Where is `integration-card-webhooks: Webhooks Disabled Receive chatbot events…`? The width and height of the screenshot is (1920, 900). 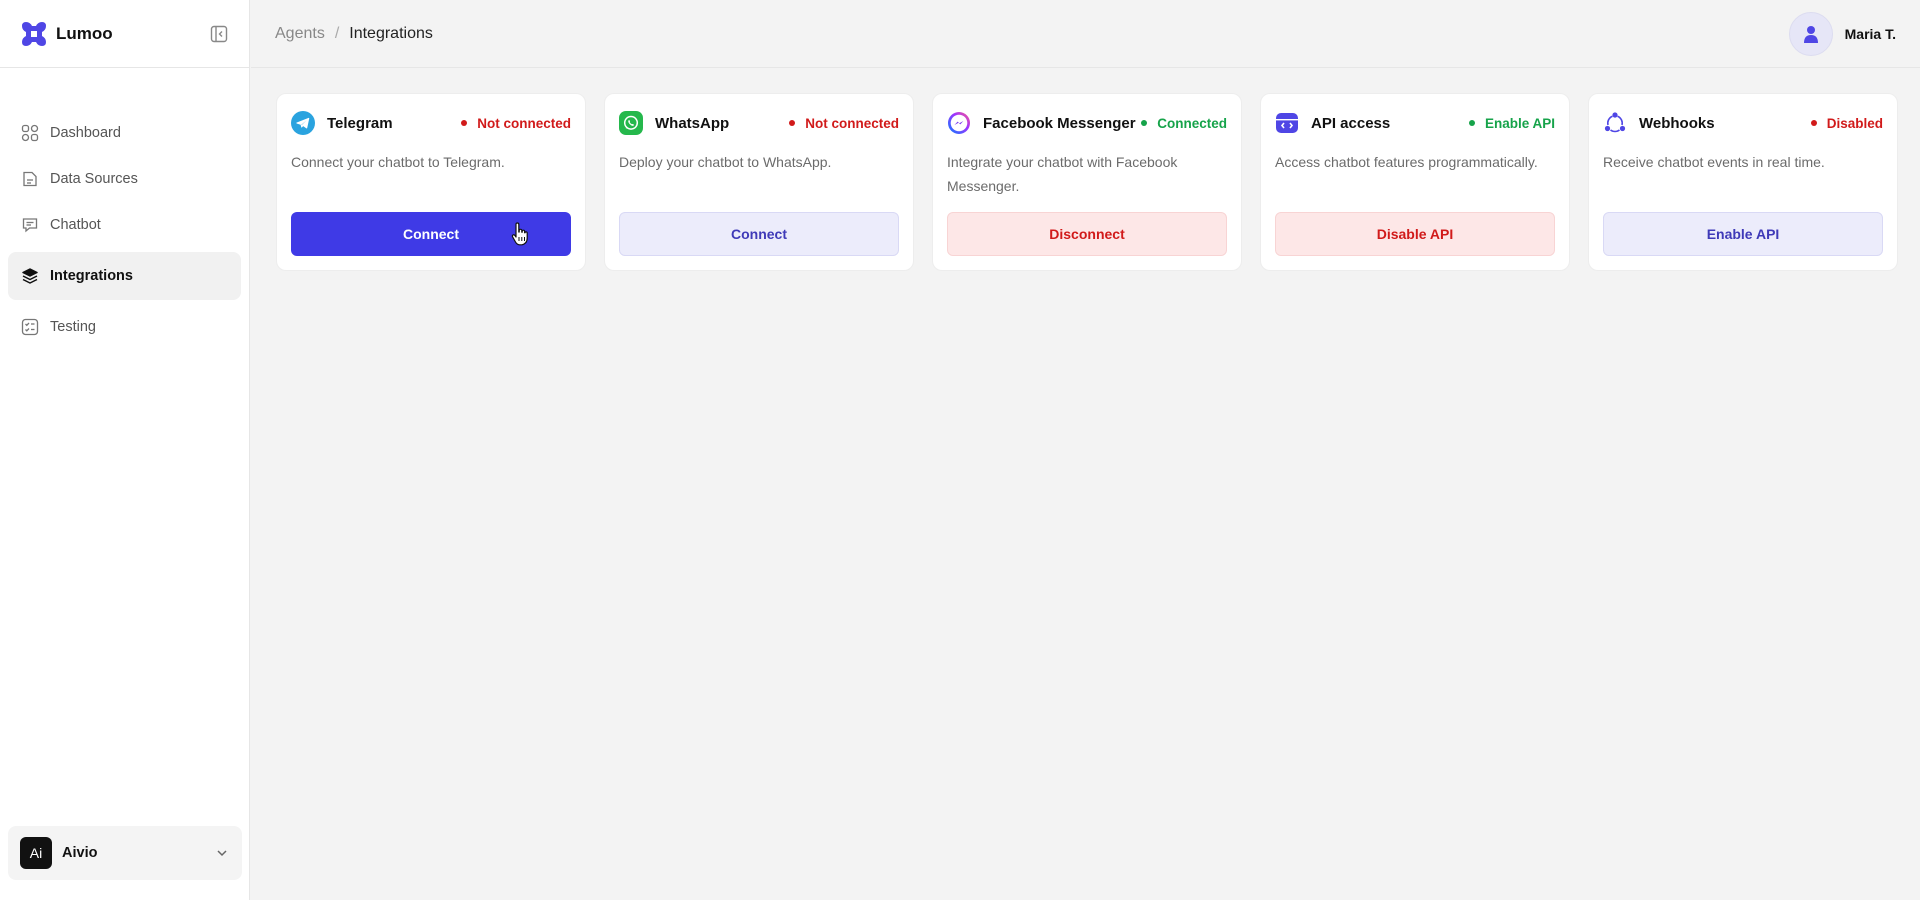 integration-card-webhooks: Webhooks Disabled Receive chatbot events… is located at coordinates (1743, 182).